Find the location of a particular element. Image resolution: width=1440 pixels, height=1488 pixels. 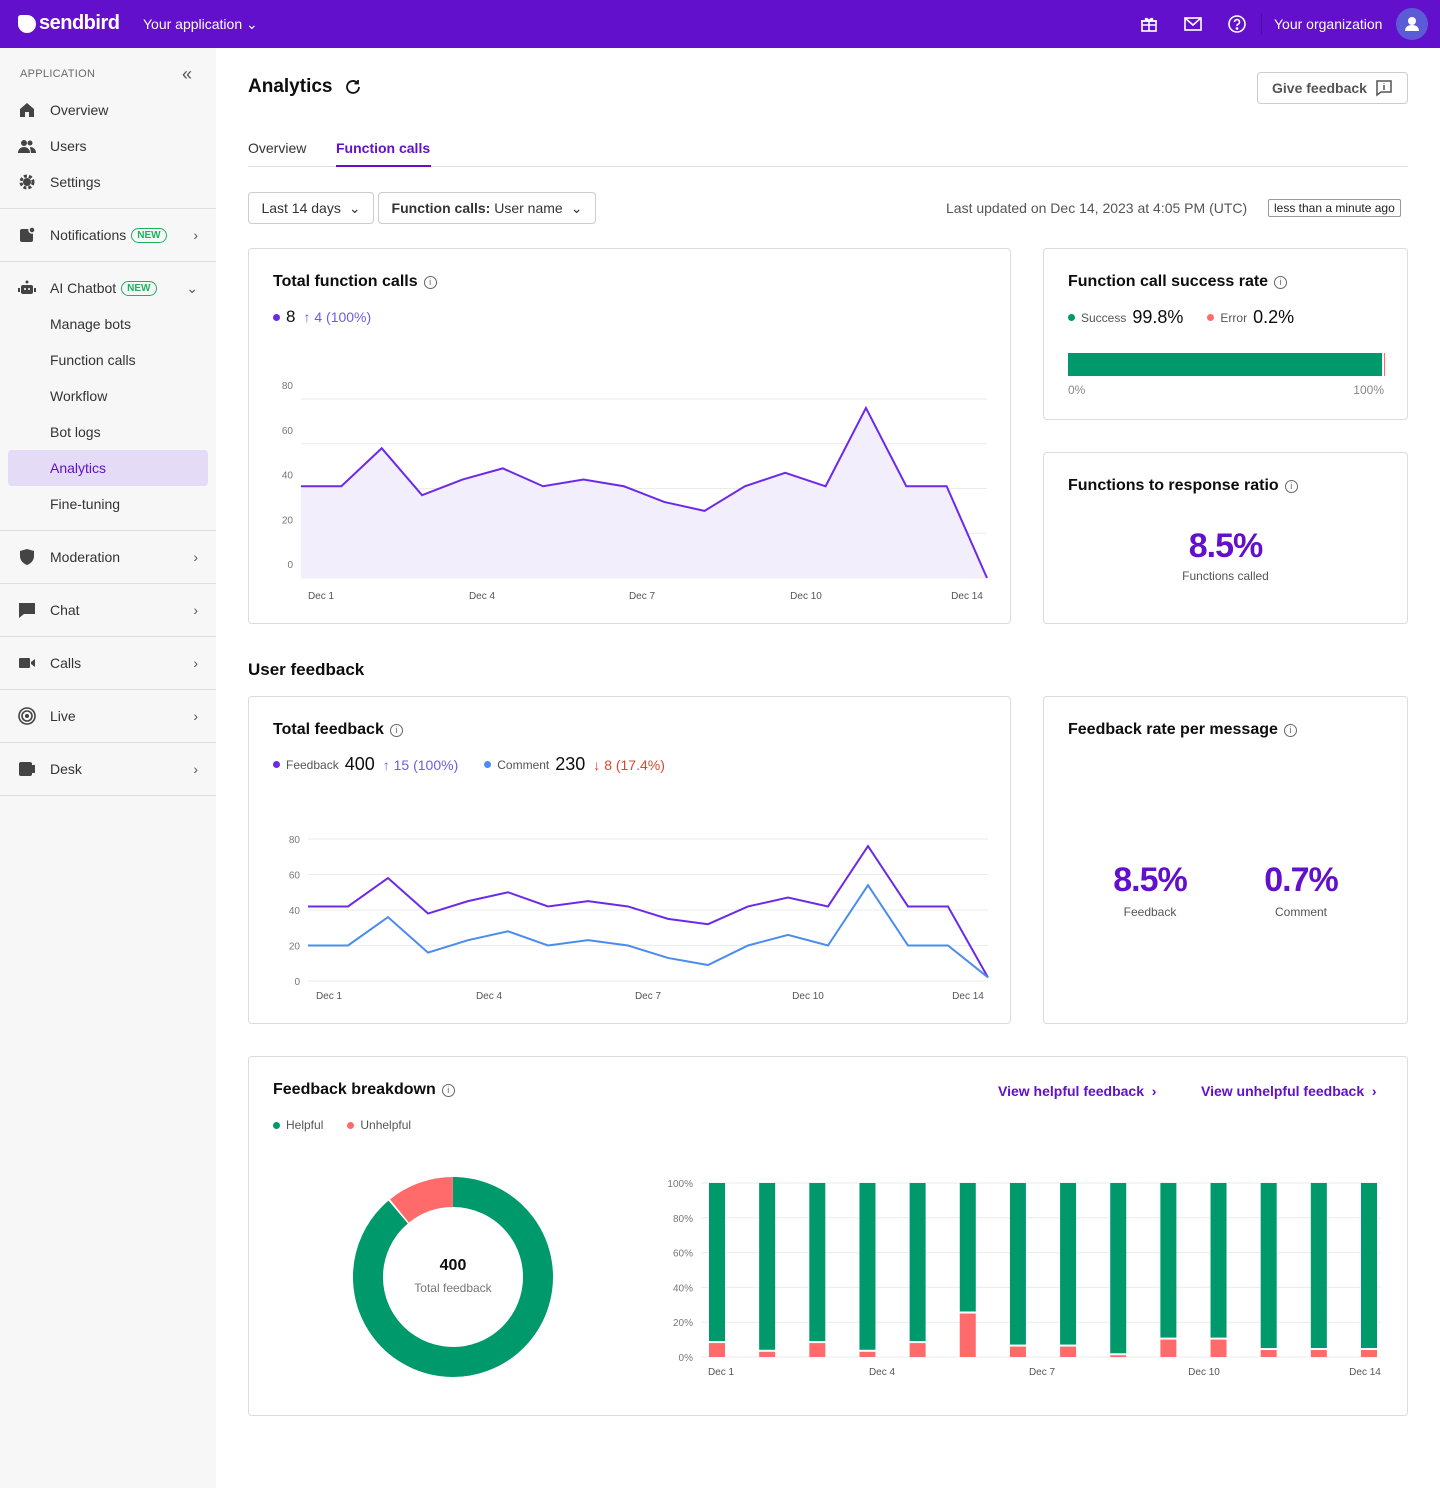

sidebar-item-ai-chatbot: AI Chatbot NEW ⌄ is located at coordinates (108, 288).